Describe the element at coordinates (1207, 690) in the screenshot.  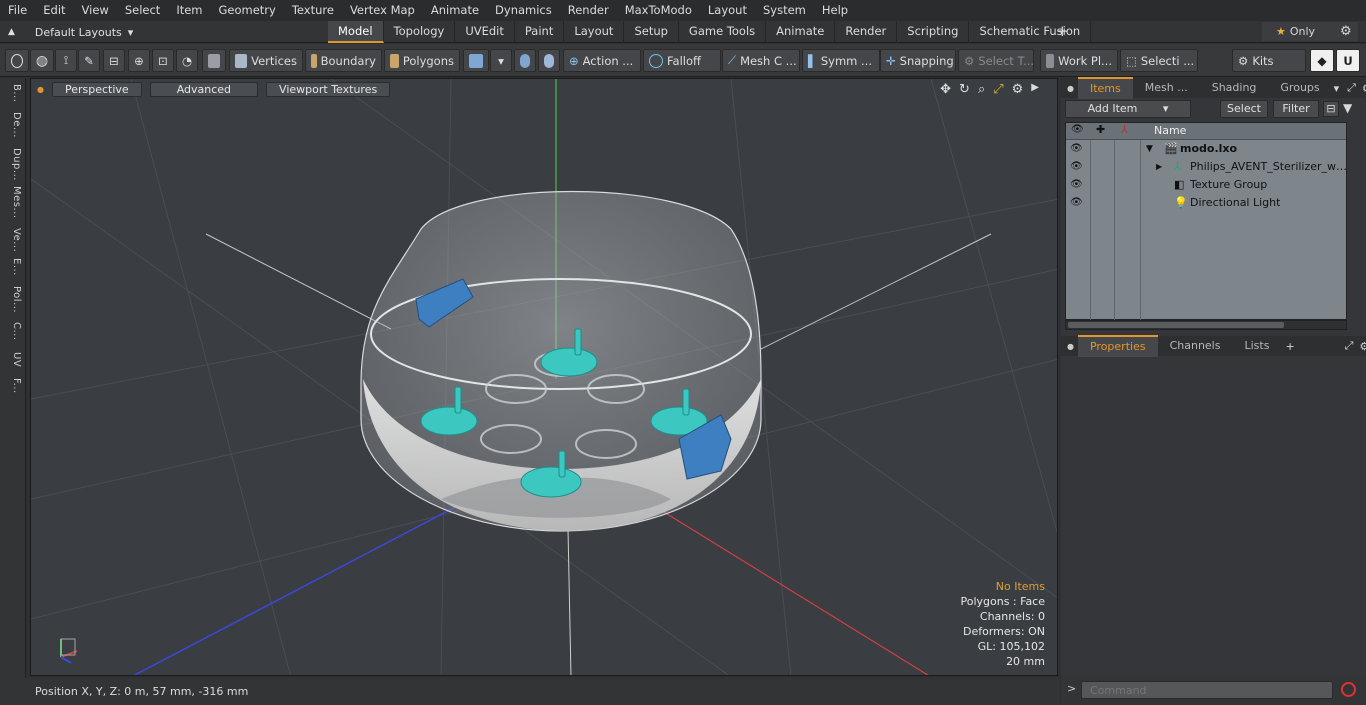
I see `command-input` at that location.